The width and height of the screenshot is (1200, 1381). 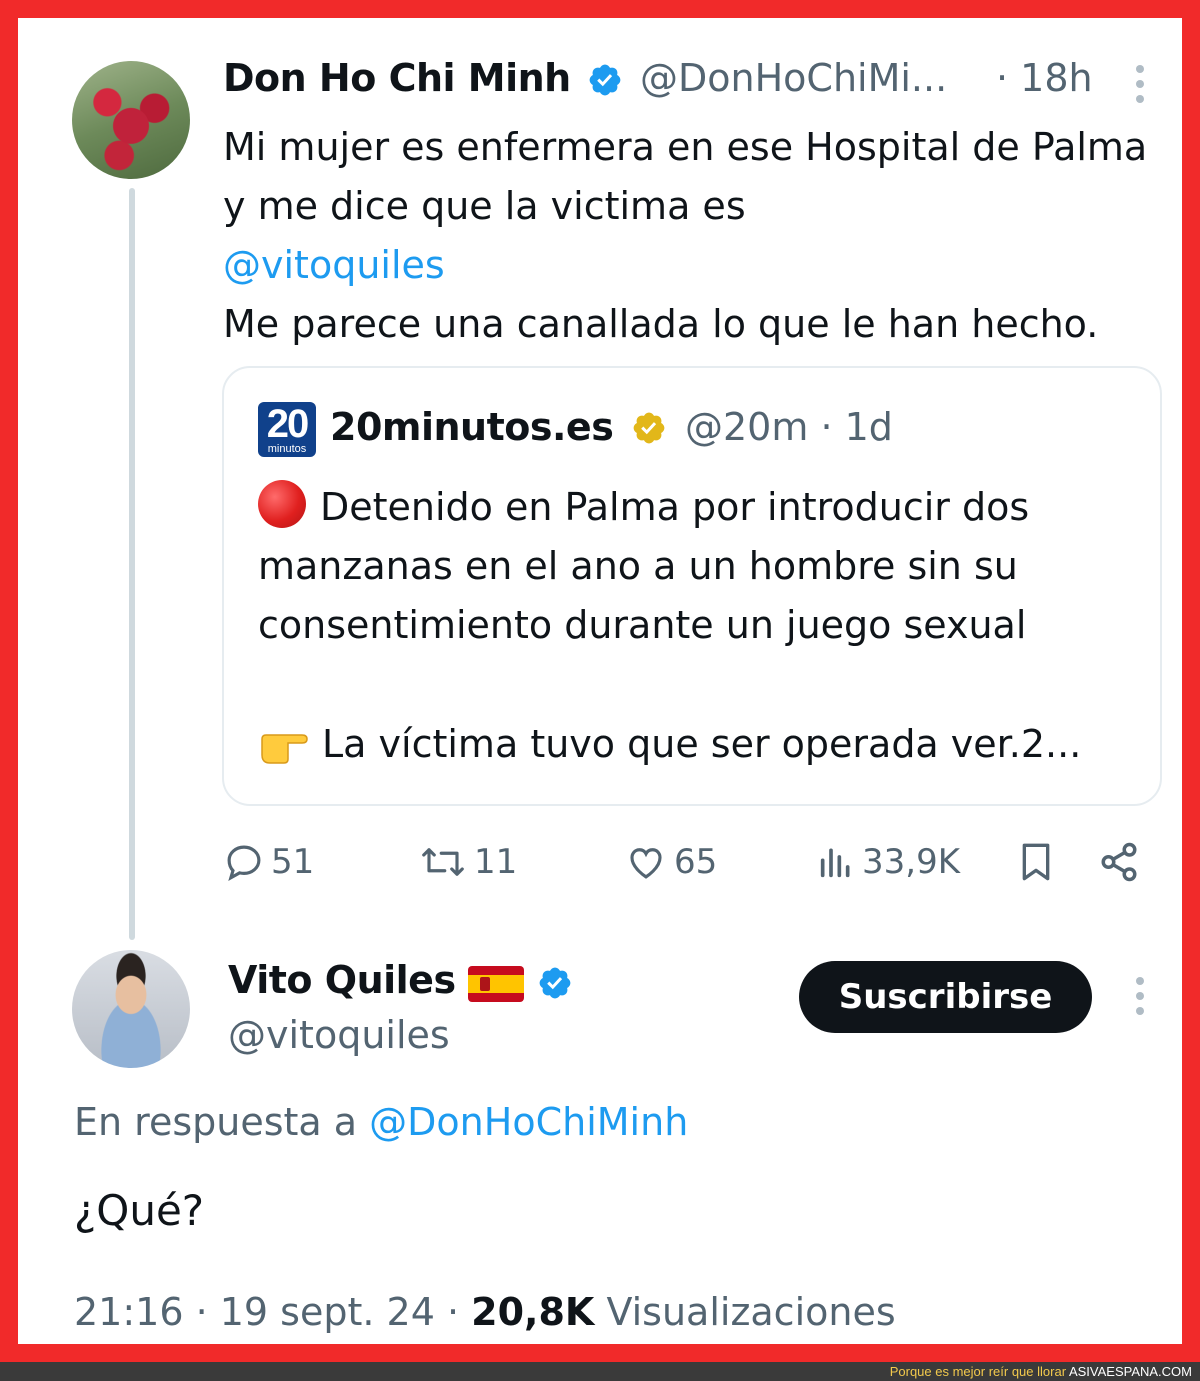 I want to click on views-chart-icon, so click(x=835, y=863).